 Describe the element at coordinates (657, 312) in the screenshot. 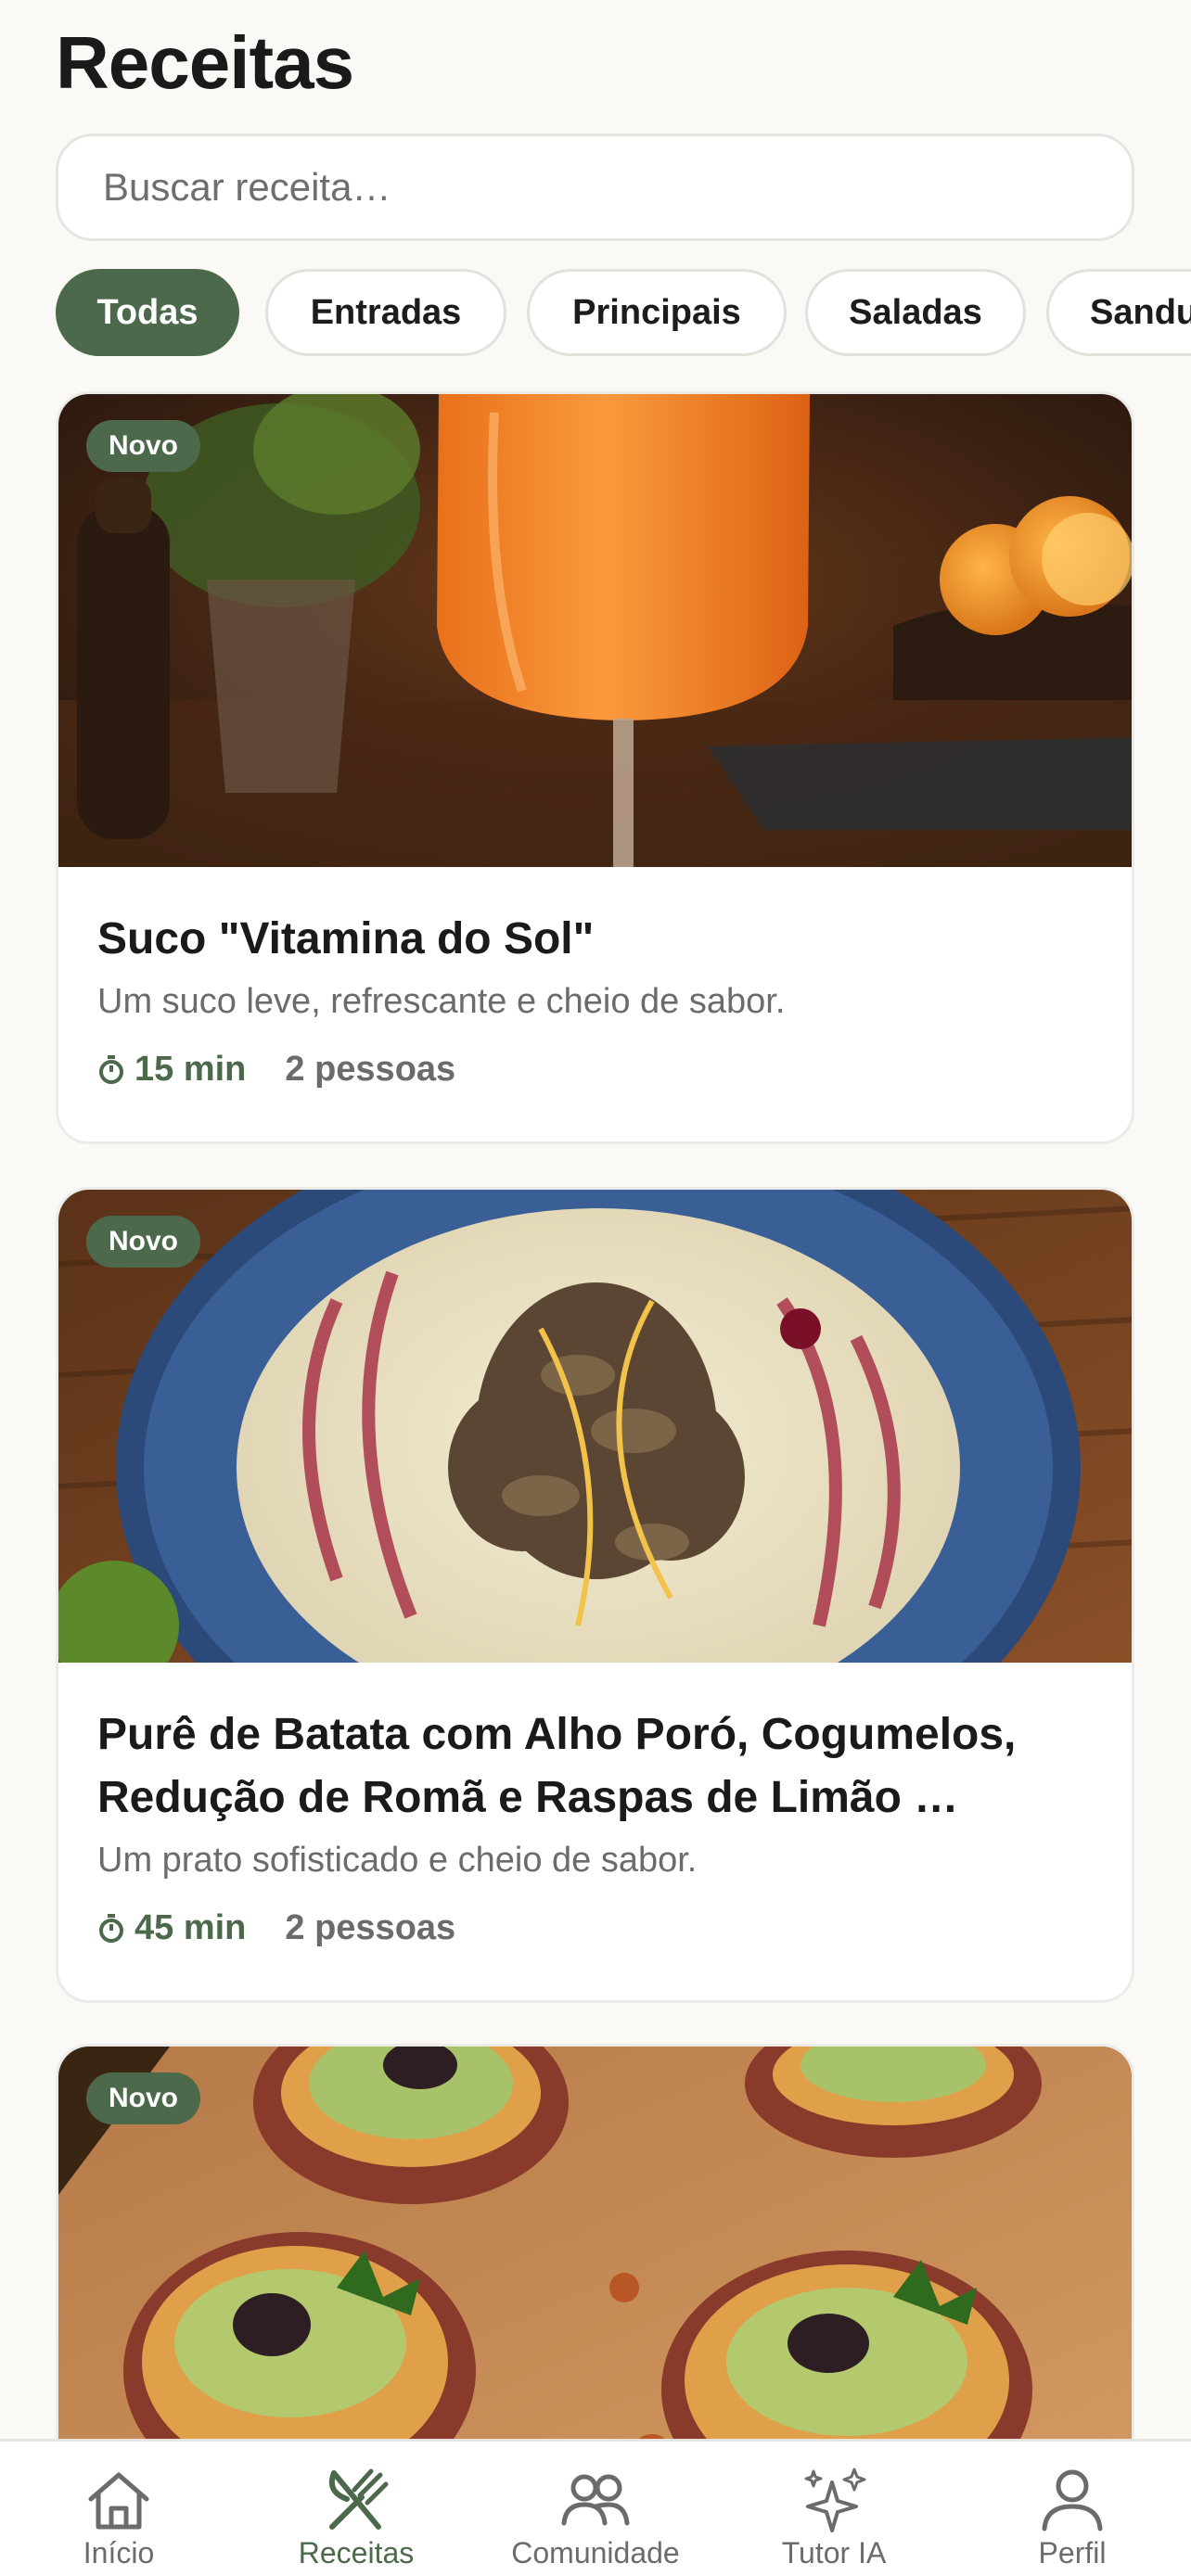

I see `filter-chip-principais: Principais` at that location.